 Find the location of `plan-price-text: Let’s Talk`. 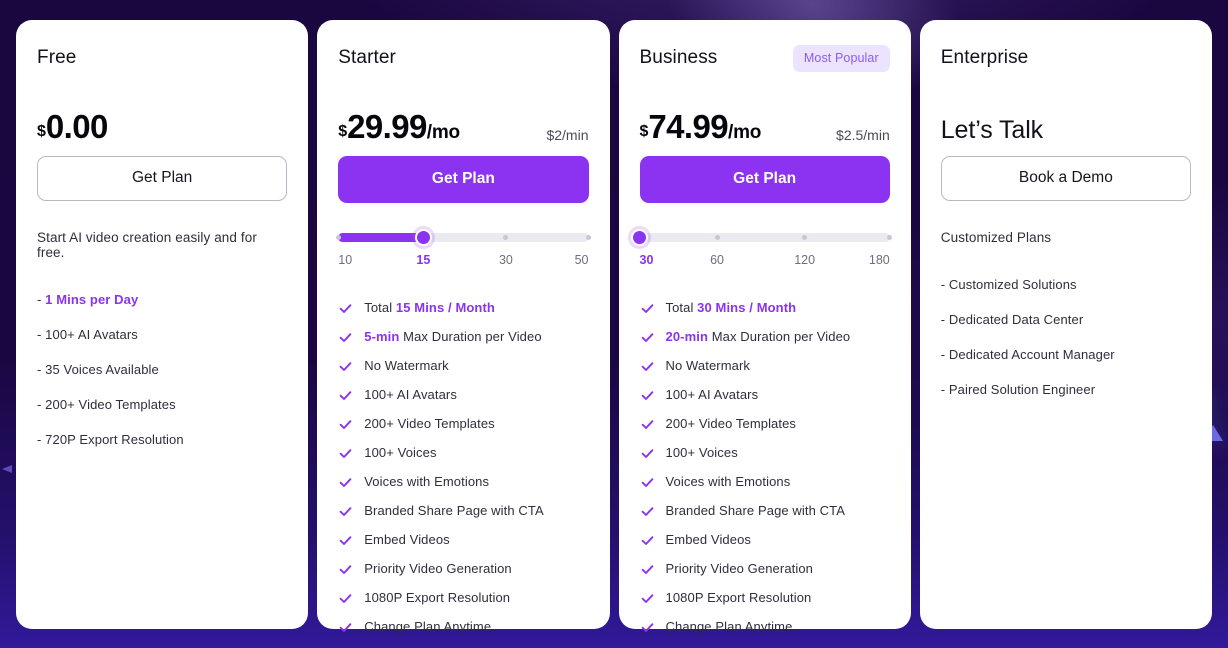

plan-price-text: Let’s Talk is located at coordinates (992, 130).